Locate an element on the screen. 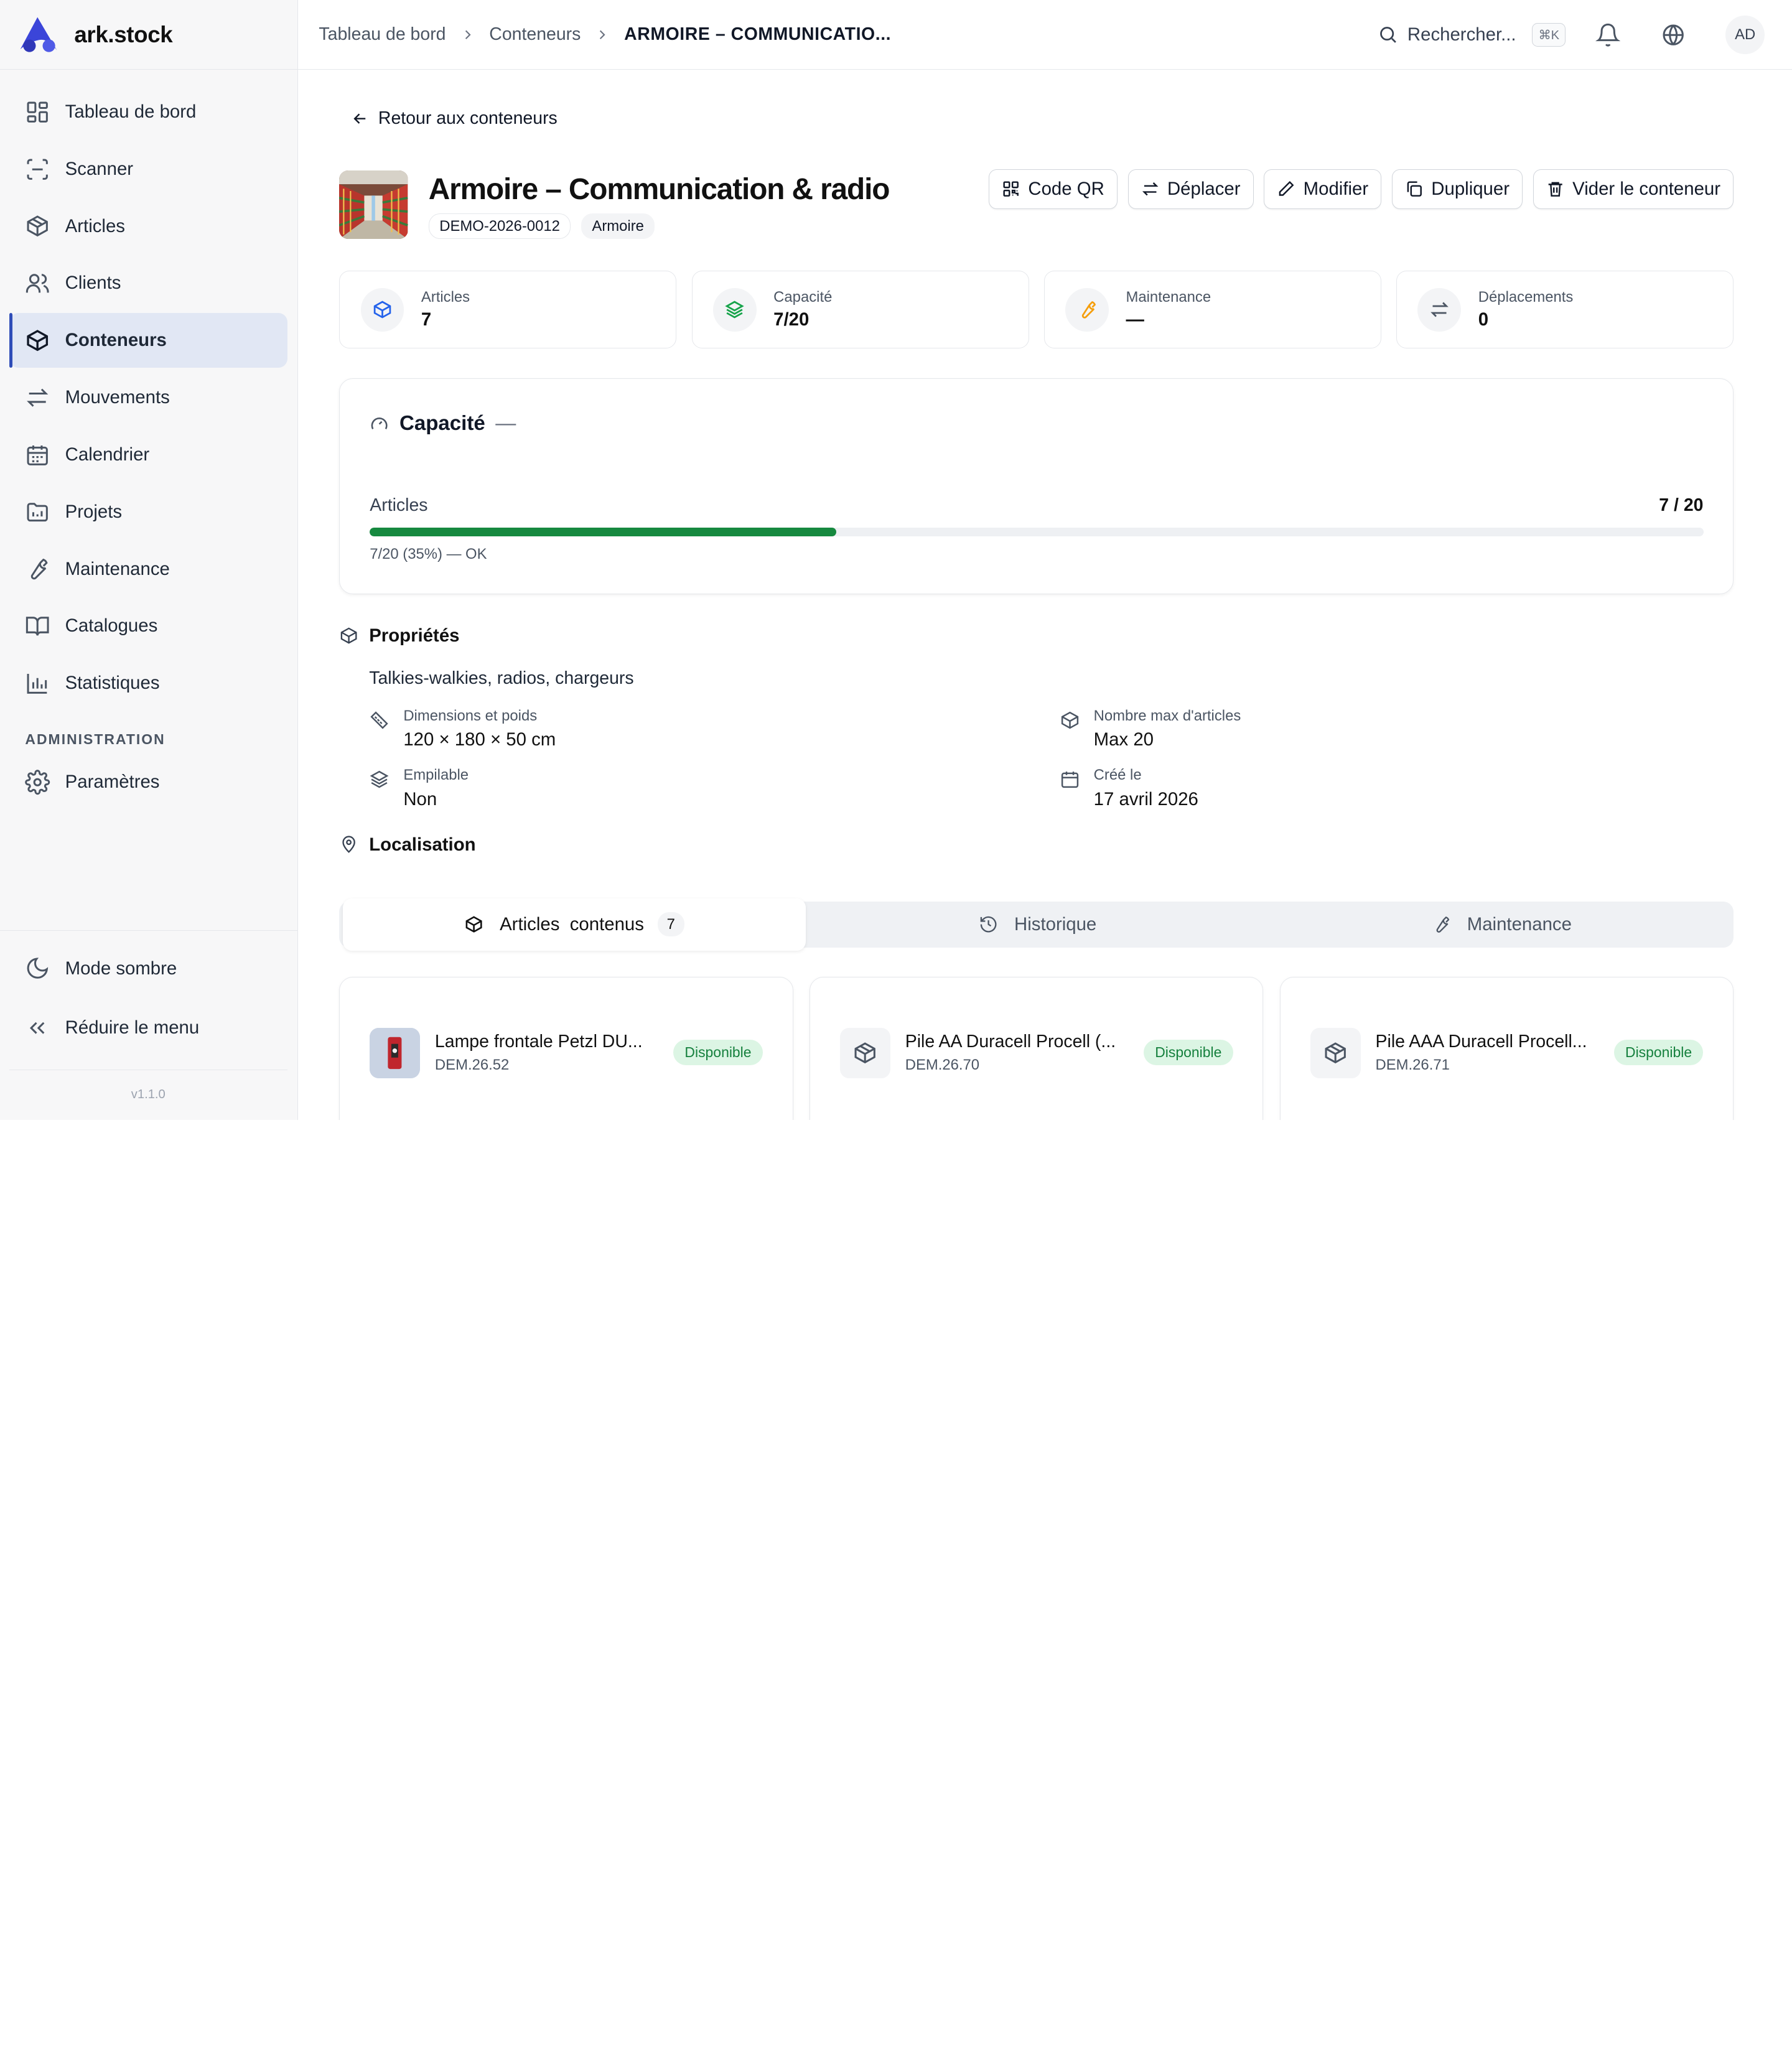 The width and height of the screenshot is (1792, 2057). sidebar-item-label: Paramètres is located at coordinates (113, 782).